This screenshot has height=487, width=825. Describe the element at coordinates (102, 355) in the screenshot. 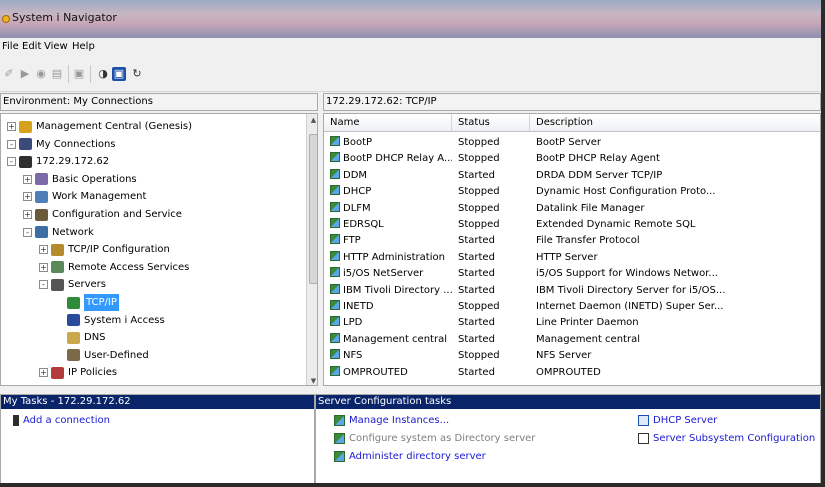

I see `tree-node: User-Defined` at that location.